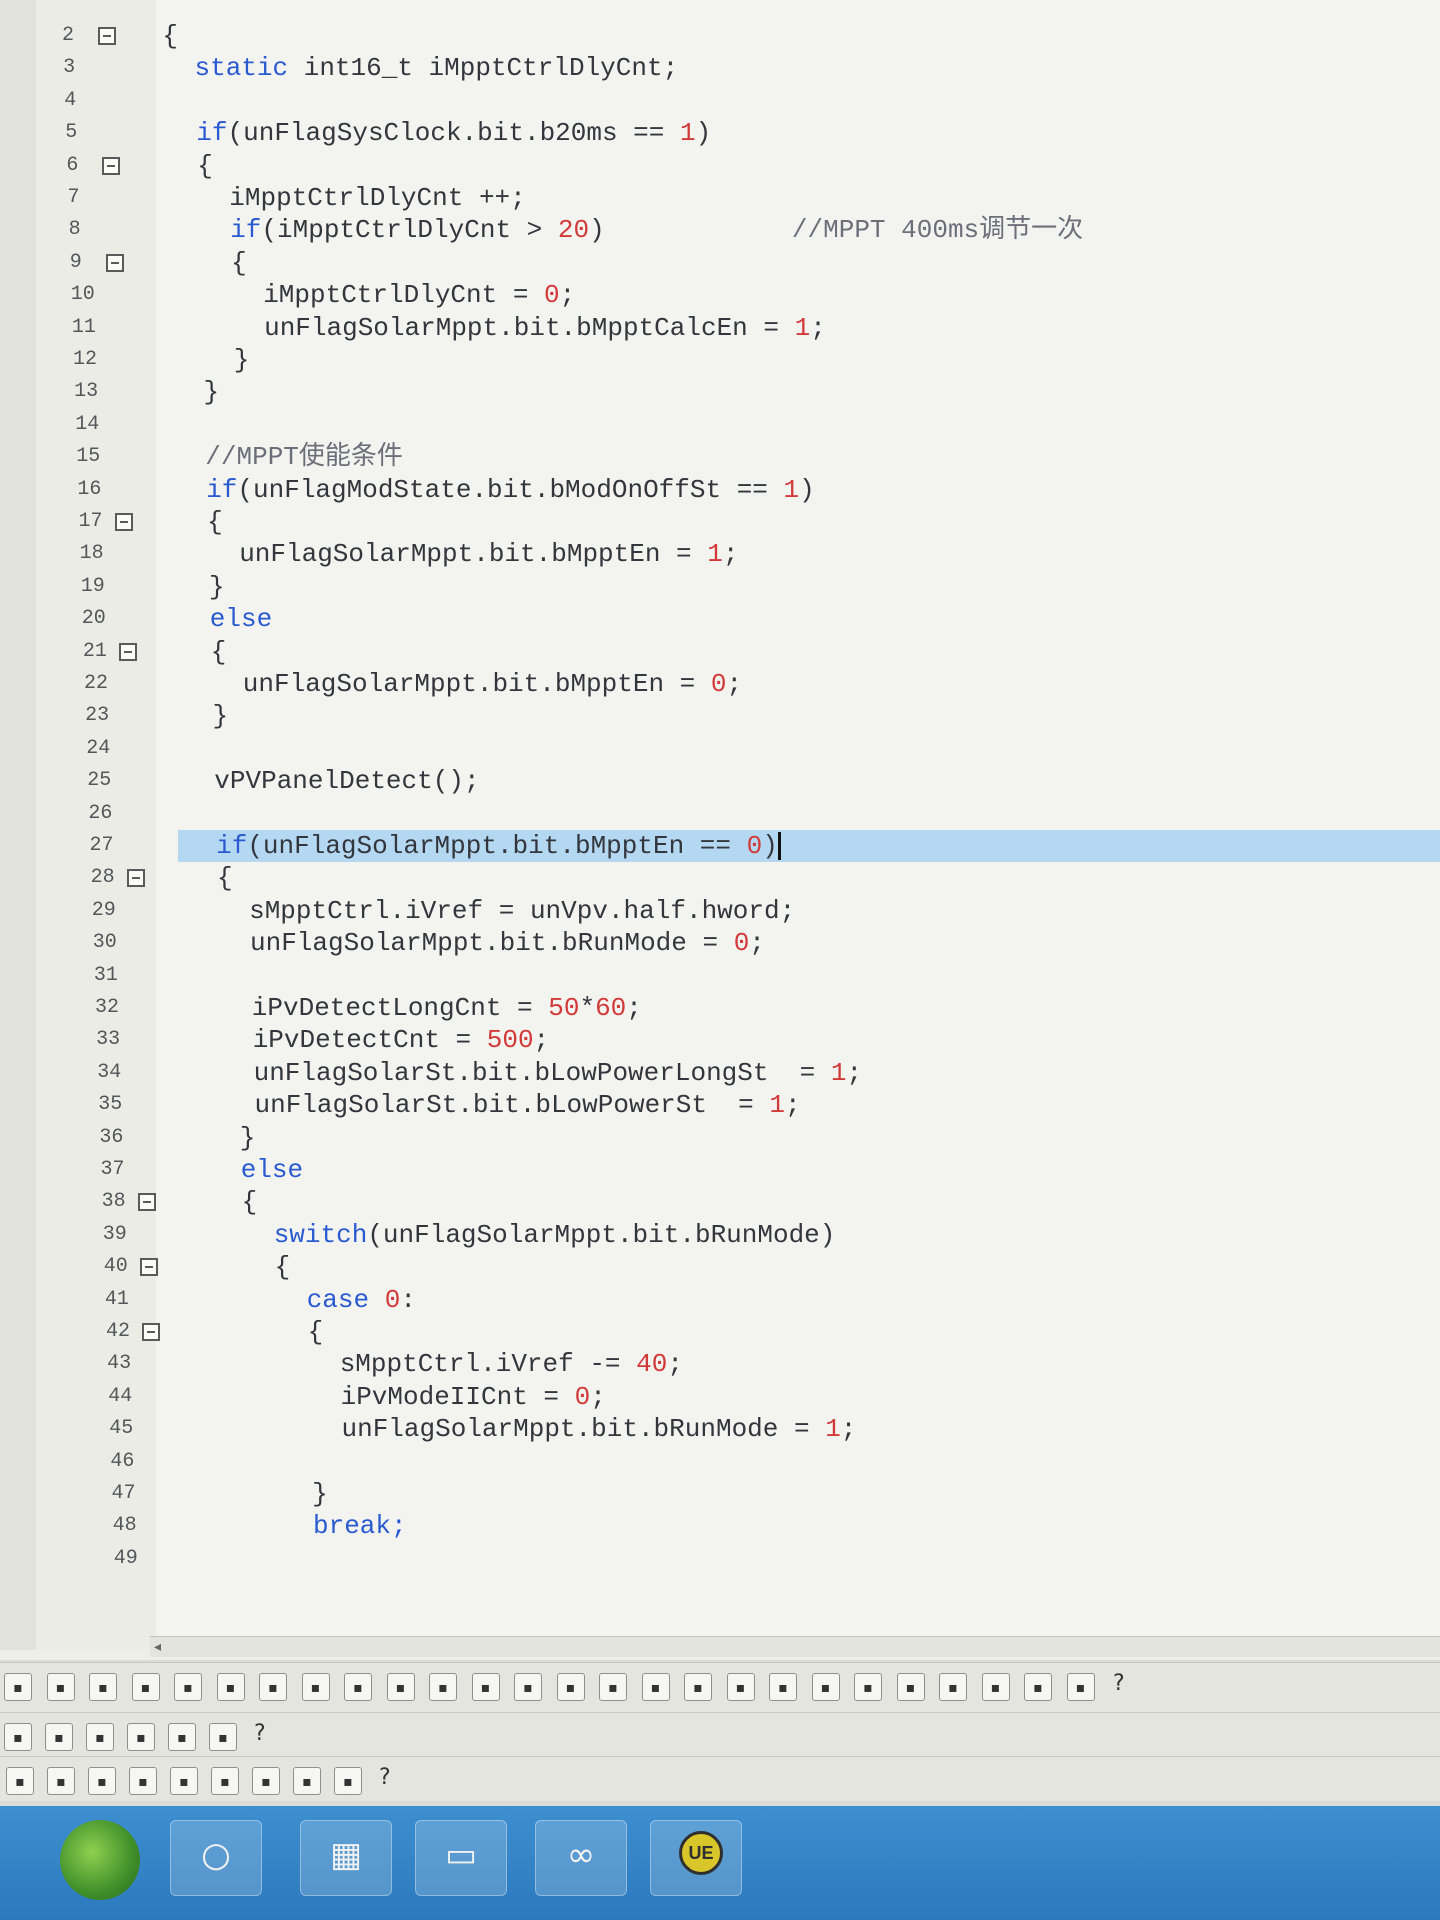 Image resolution: width=1440 pixels, height=1920 pixels. Describe the element at coordinates (558, 1073) in the screenshot. I see `code-text: unFlagSolarSt.bit.bLowPowerLongSt = 1;` at that location.